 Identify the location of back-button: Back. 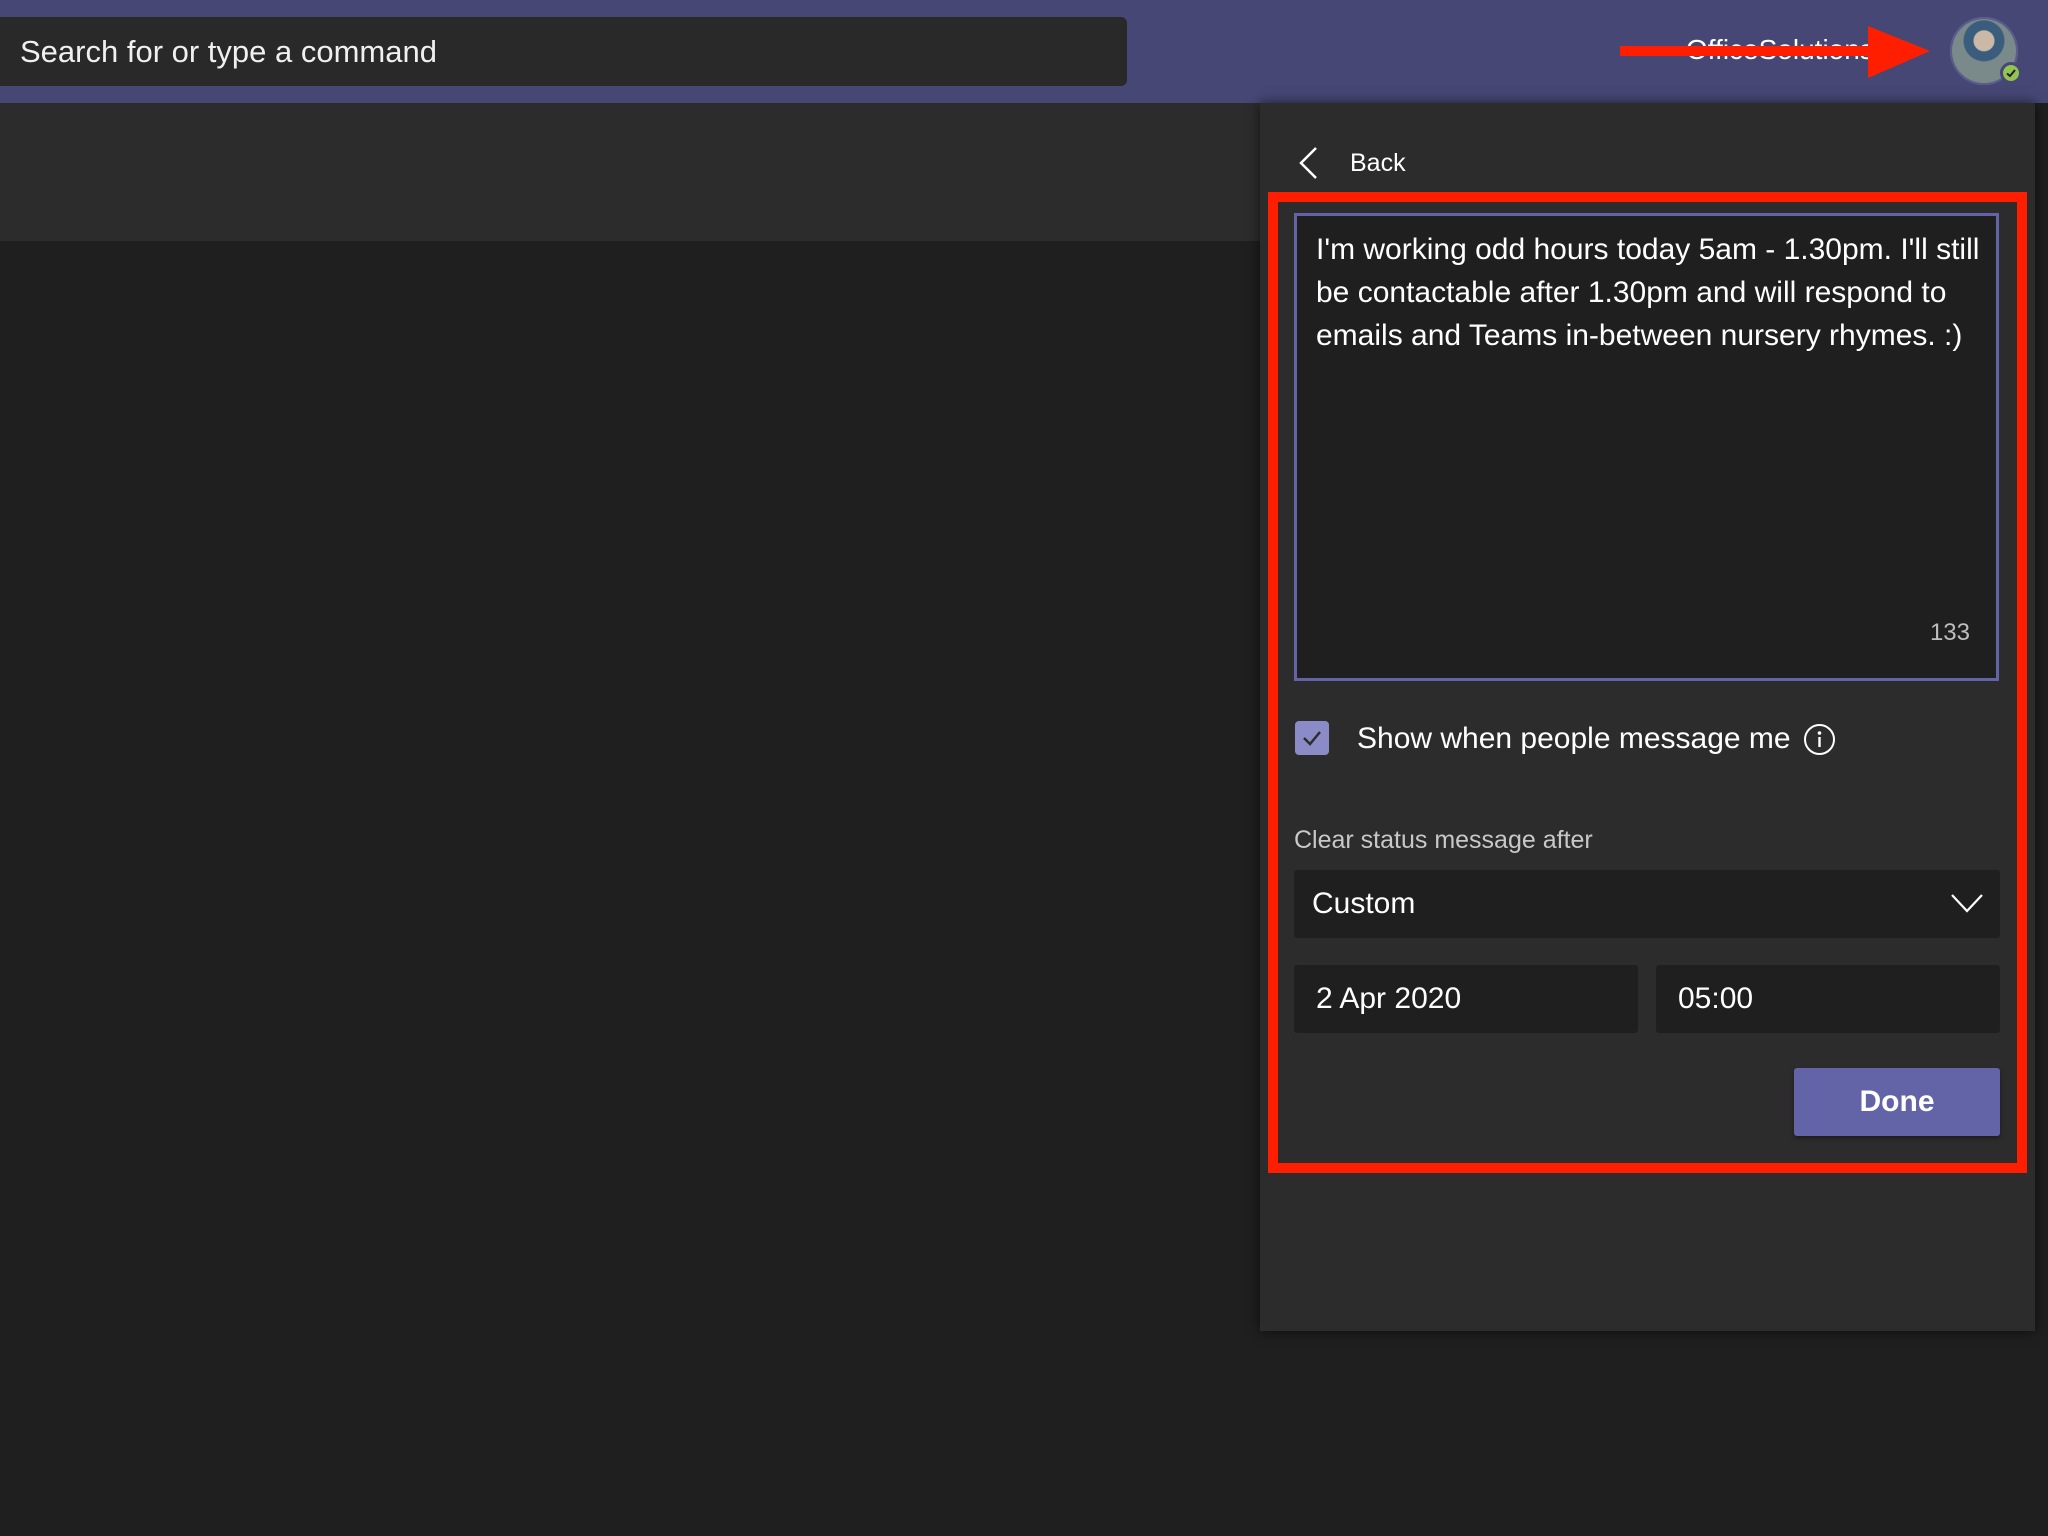
(1351, 163).